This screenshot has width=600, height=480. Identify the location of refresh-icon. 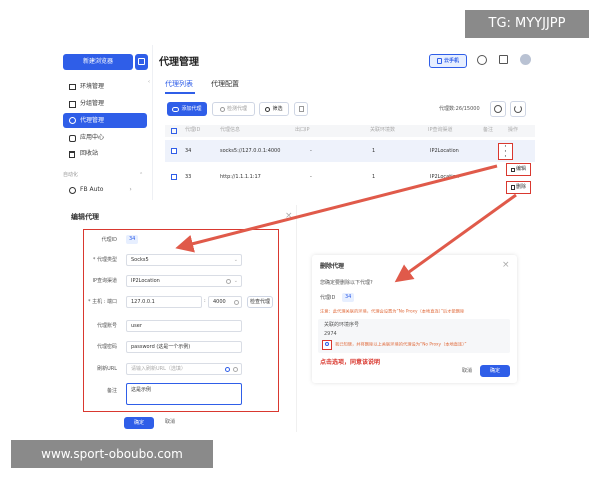
(227, 369).